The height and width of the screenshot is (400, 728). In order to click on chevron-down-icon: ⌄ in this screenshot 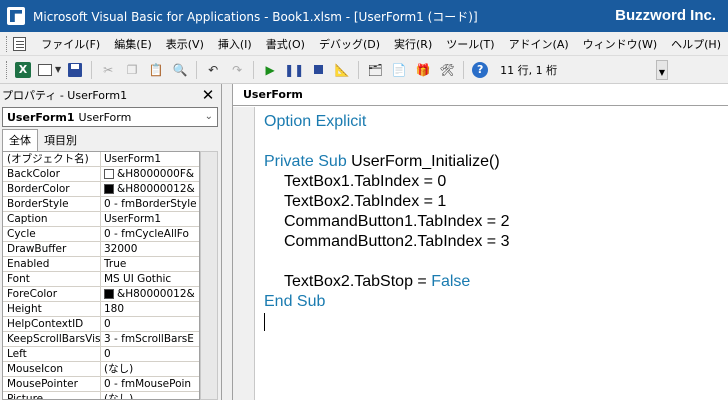, I will do `click(208, 116)`.